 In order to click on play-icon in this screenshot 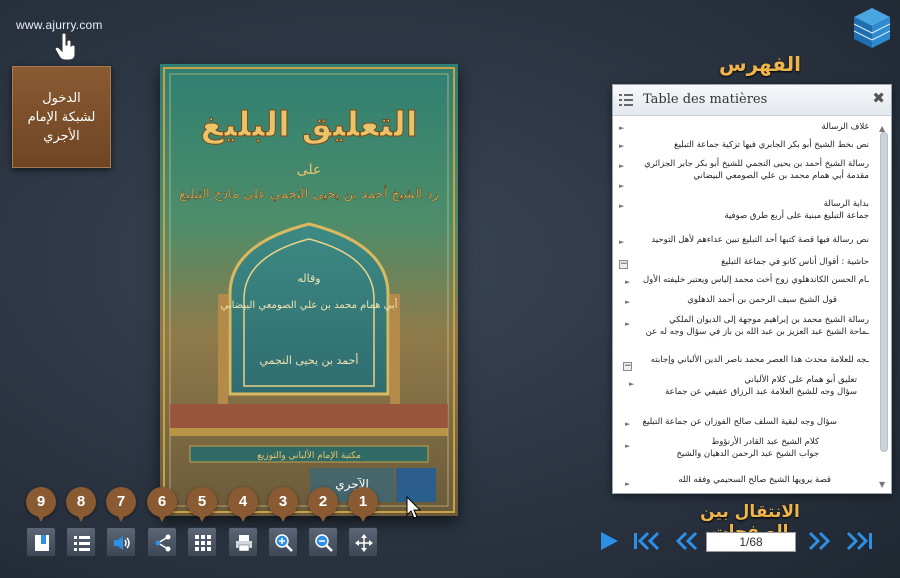, I will do `click(609, 541)`.